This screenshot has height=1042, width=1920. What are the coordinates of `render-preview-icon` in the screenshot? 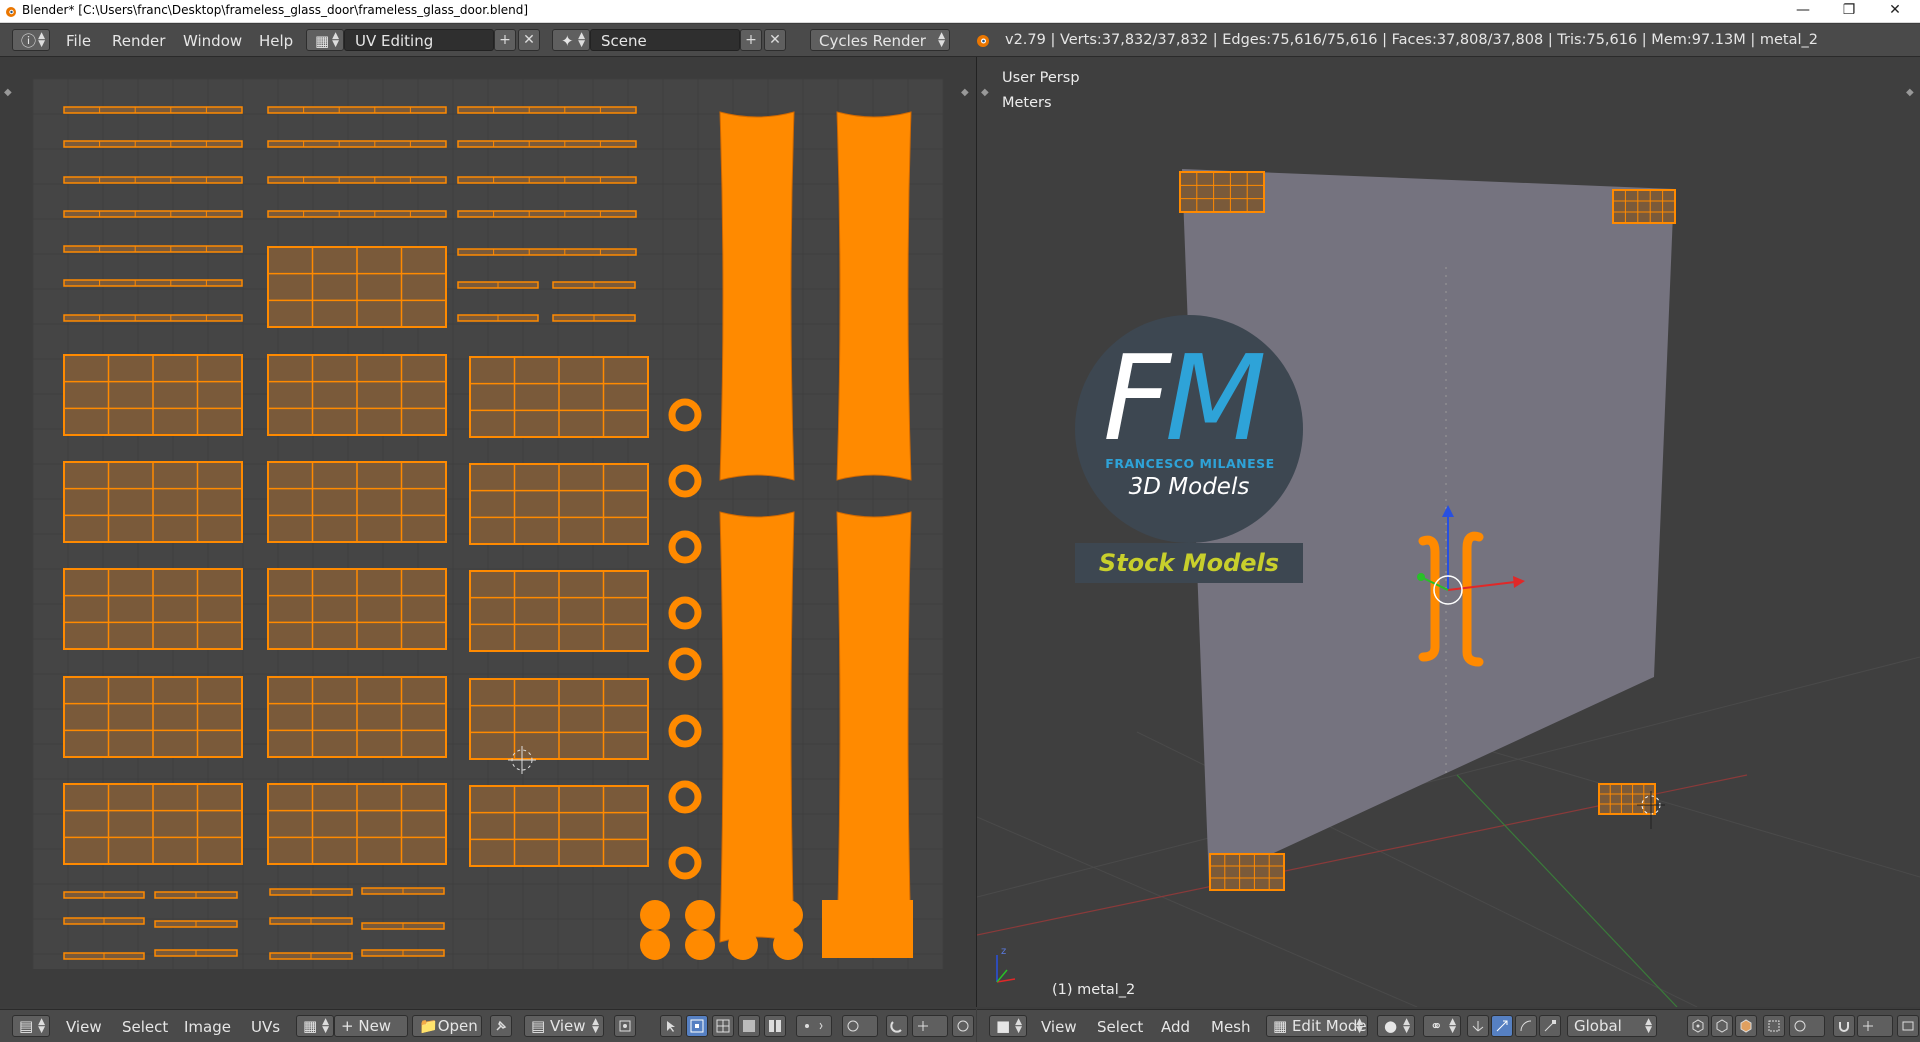 It's located at (1908, 1026).